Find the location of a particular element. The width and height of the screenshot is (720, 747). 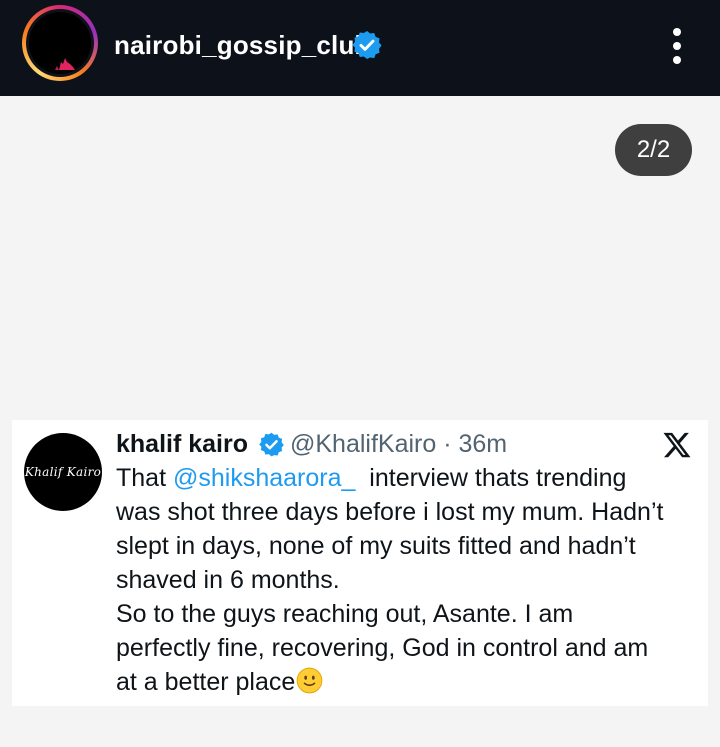

slightly-smiling-face-icon is located at coordinates (309, 680).